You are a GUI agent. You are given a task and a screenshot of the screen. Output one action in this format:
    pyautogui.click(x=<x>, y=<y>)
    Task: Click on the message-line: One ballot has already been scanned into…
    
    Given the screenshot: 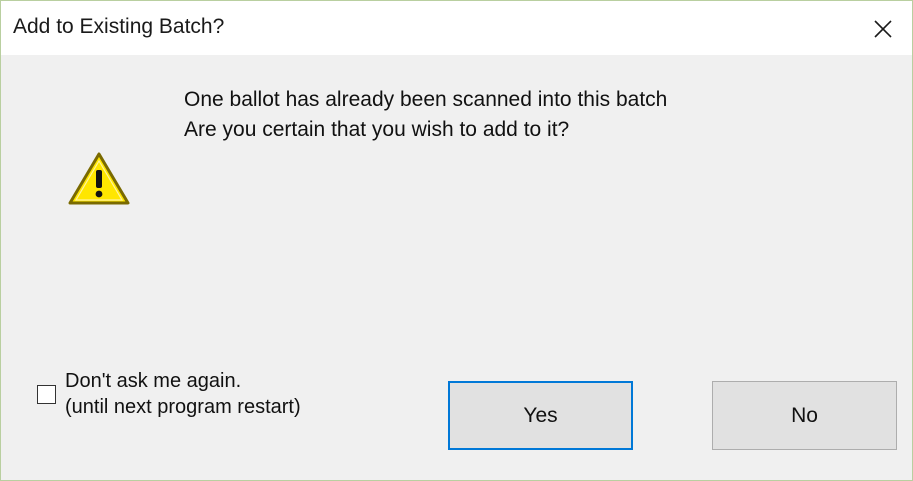 What is the action you would take?
    pyautogui.click(x=426, y=99)
    